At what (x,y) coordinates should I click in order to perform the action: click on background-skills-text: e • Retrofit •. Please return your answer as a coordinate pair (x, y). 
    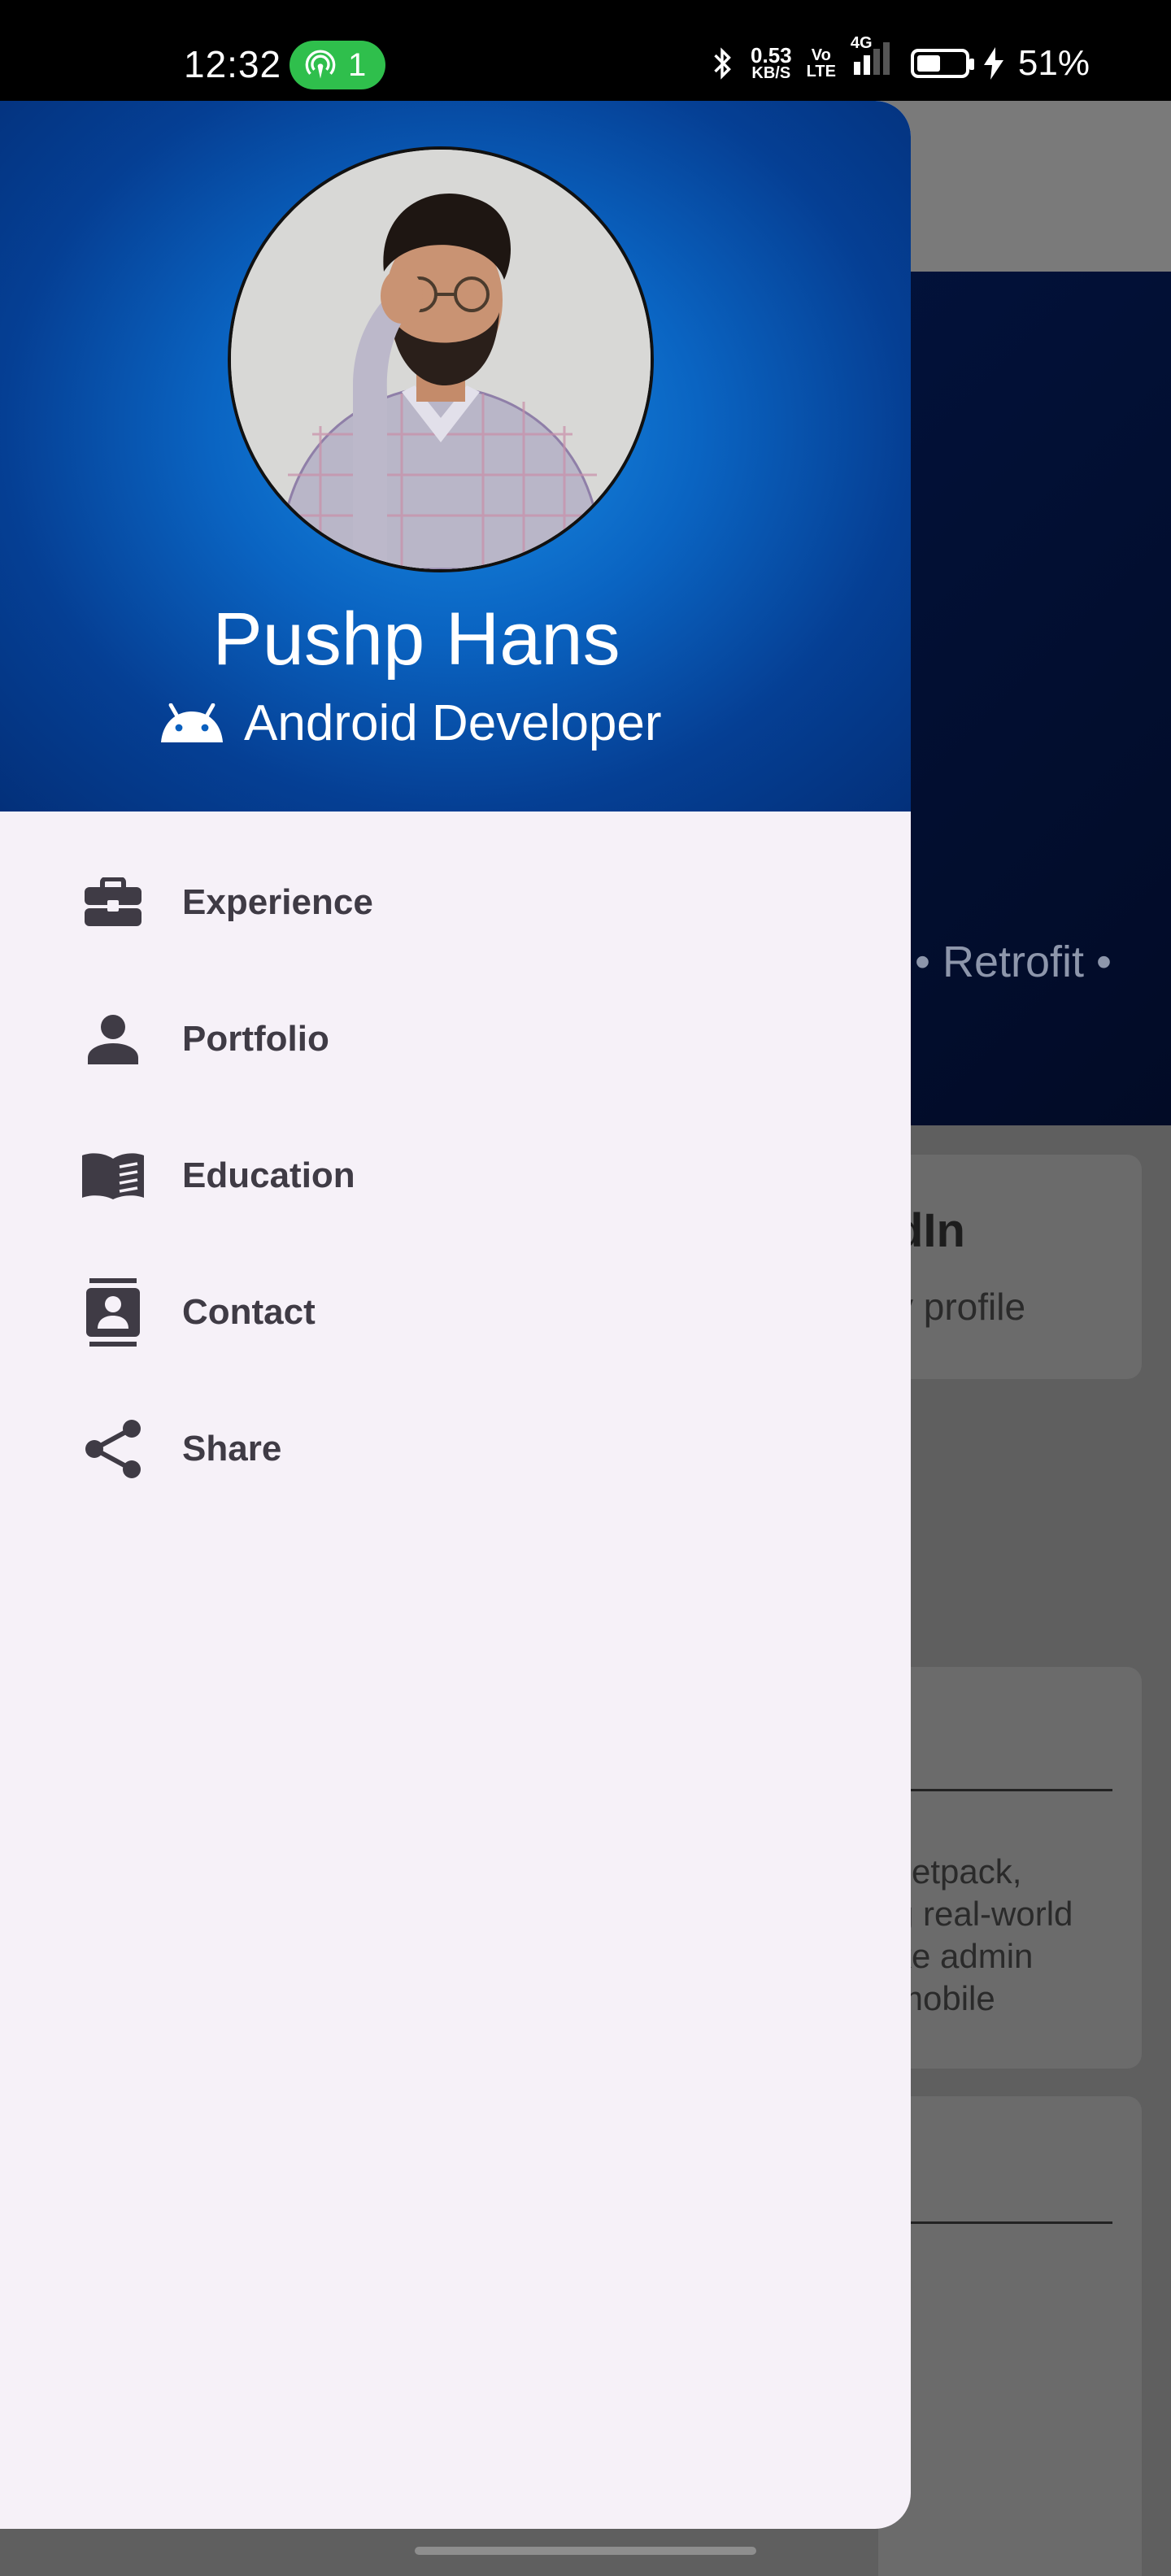
    Looking at the image, I should click on (995, 962).